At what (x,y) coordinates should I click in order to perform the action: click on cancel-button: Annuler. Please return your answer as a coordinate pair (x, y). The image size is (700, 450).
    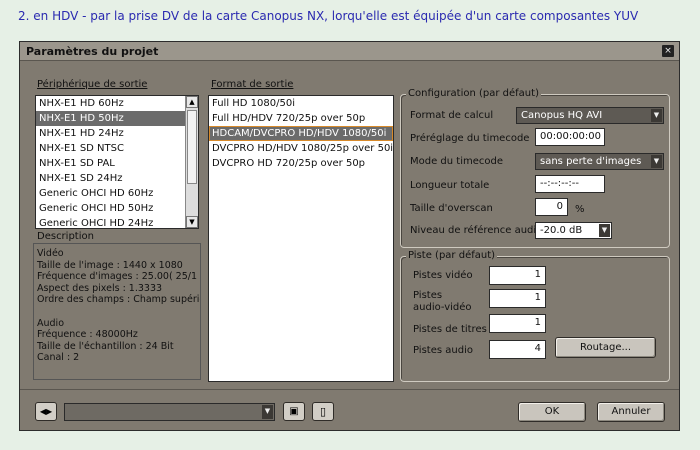
    Looking at the image, I should click on (631, 412).